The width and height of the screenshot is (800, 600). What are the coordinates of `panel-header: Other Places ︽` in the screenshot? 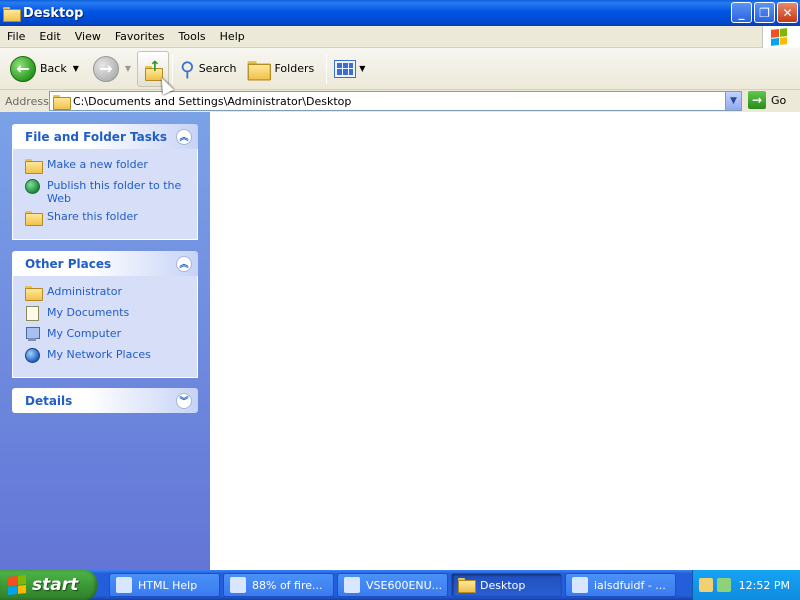 It's located at (105, 263).